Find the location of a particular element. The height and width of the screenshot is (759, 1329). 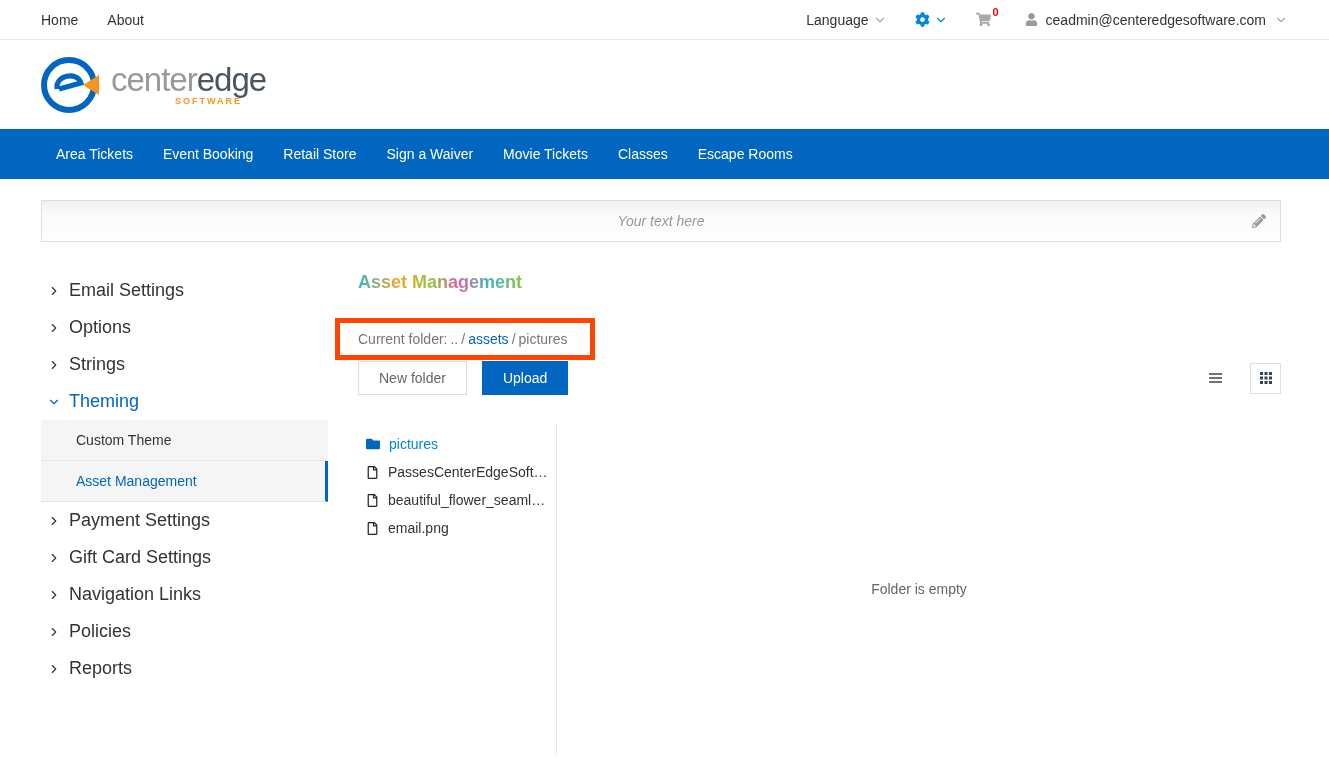

settings-icon is located at coordinates (922, 19).